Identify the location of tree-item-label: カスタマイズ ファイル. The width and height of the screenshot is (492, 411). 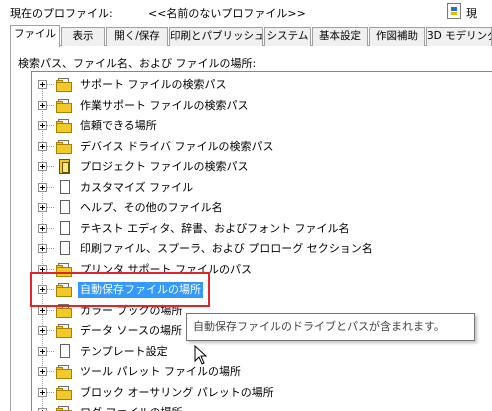
(136, 188).